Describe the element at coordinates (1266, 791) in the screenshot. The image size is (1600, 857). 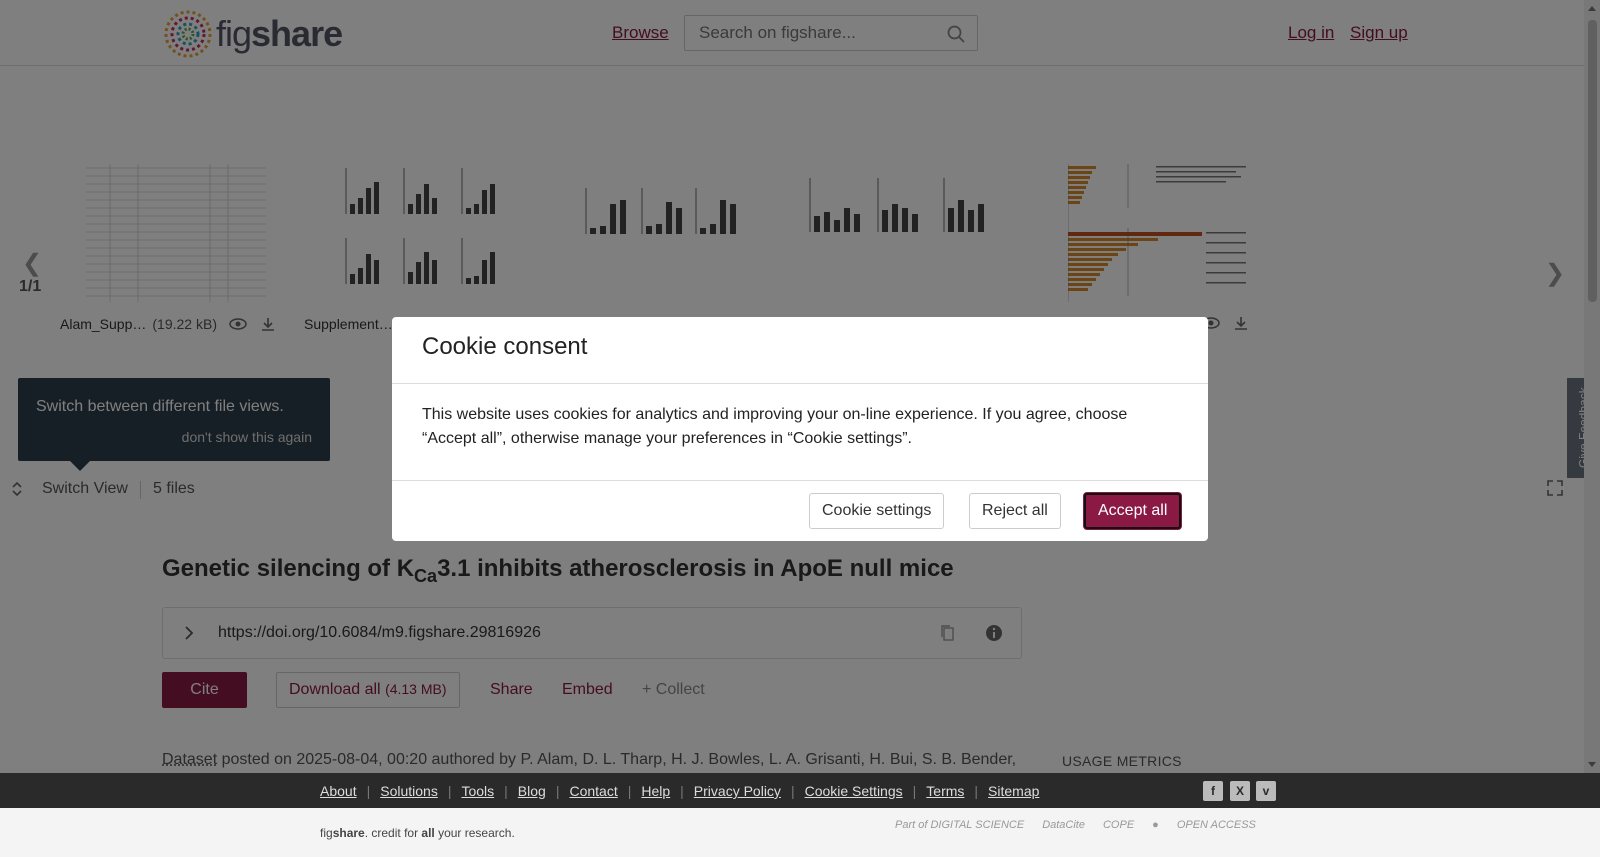
I see `vimeo-icon: v` at that location.